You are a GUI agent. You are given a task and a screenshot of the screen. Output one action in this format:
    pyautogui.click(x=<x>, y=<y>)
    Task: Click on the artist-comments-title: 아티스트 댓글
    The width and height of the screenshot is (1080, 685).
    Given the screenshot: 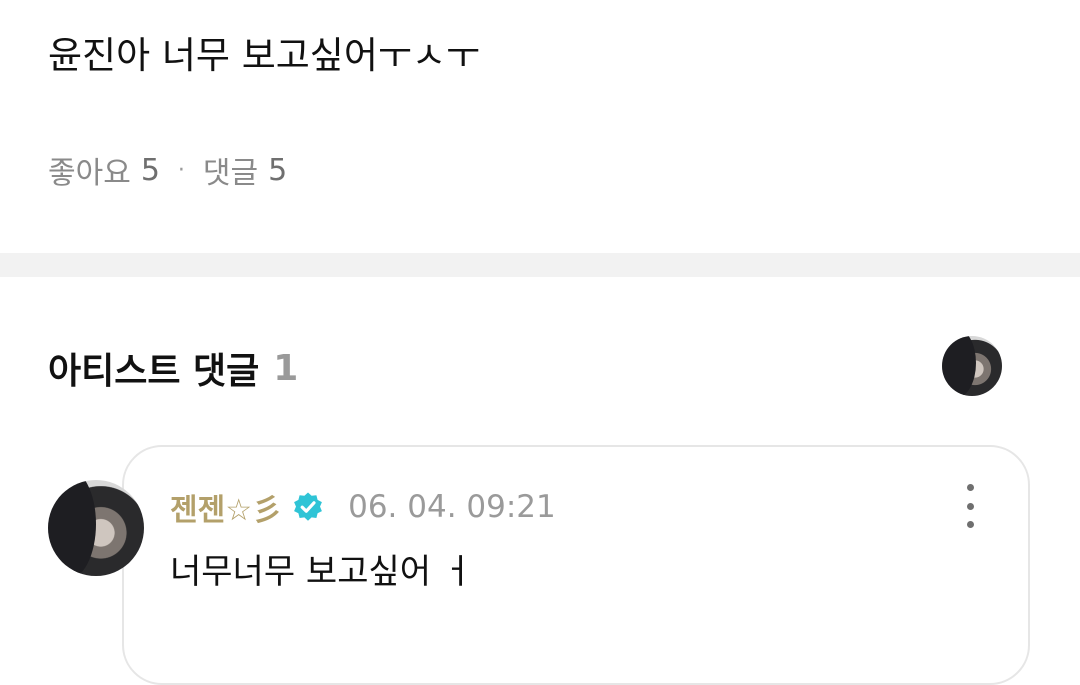 What is the action you would take?
    pyautogui.click(x=154, y=371)
    